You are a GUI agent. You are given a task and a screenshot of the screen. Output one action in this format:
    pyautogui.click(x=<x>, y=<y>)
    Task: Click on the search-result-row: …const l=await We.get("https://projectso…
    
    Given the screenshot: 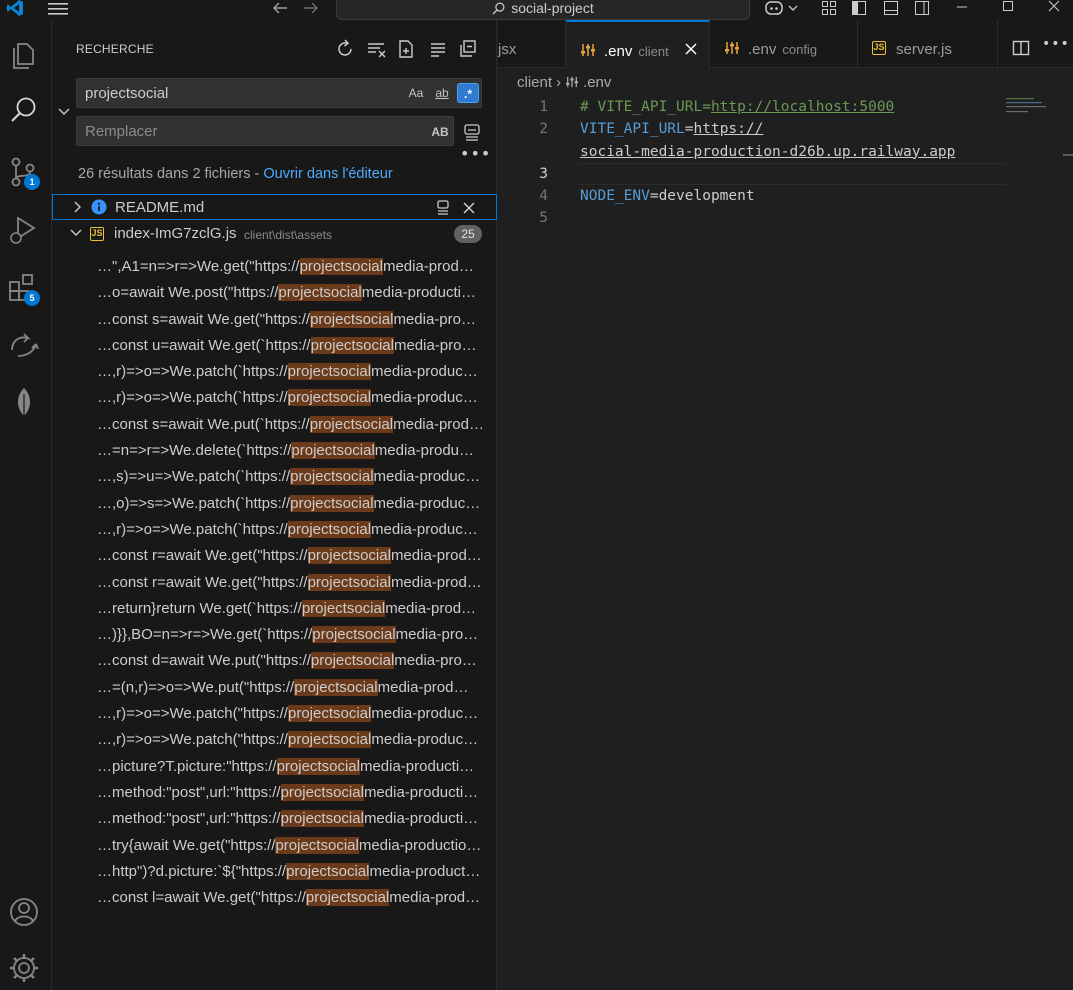 What is the action you would take?
    pyautogui.click(x=274, y=898)
    